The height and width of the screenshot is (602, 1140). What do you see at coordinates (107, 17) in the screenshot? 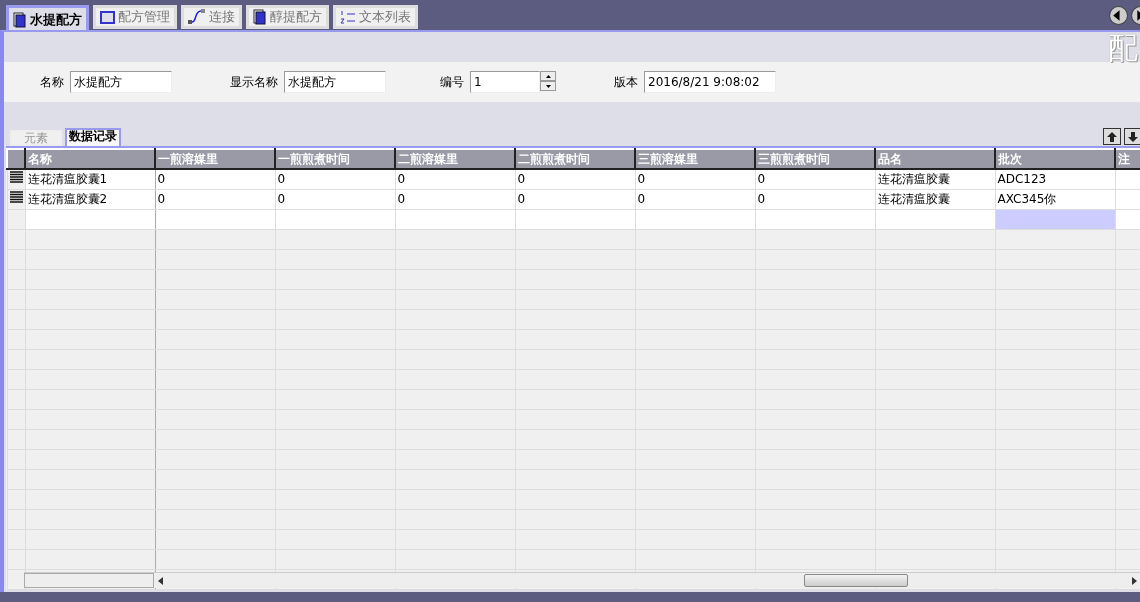
I see `window-icon` at bounding box center [107, 17].